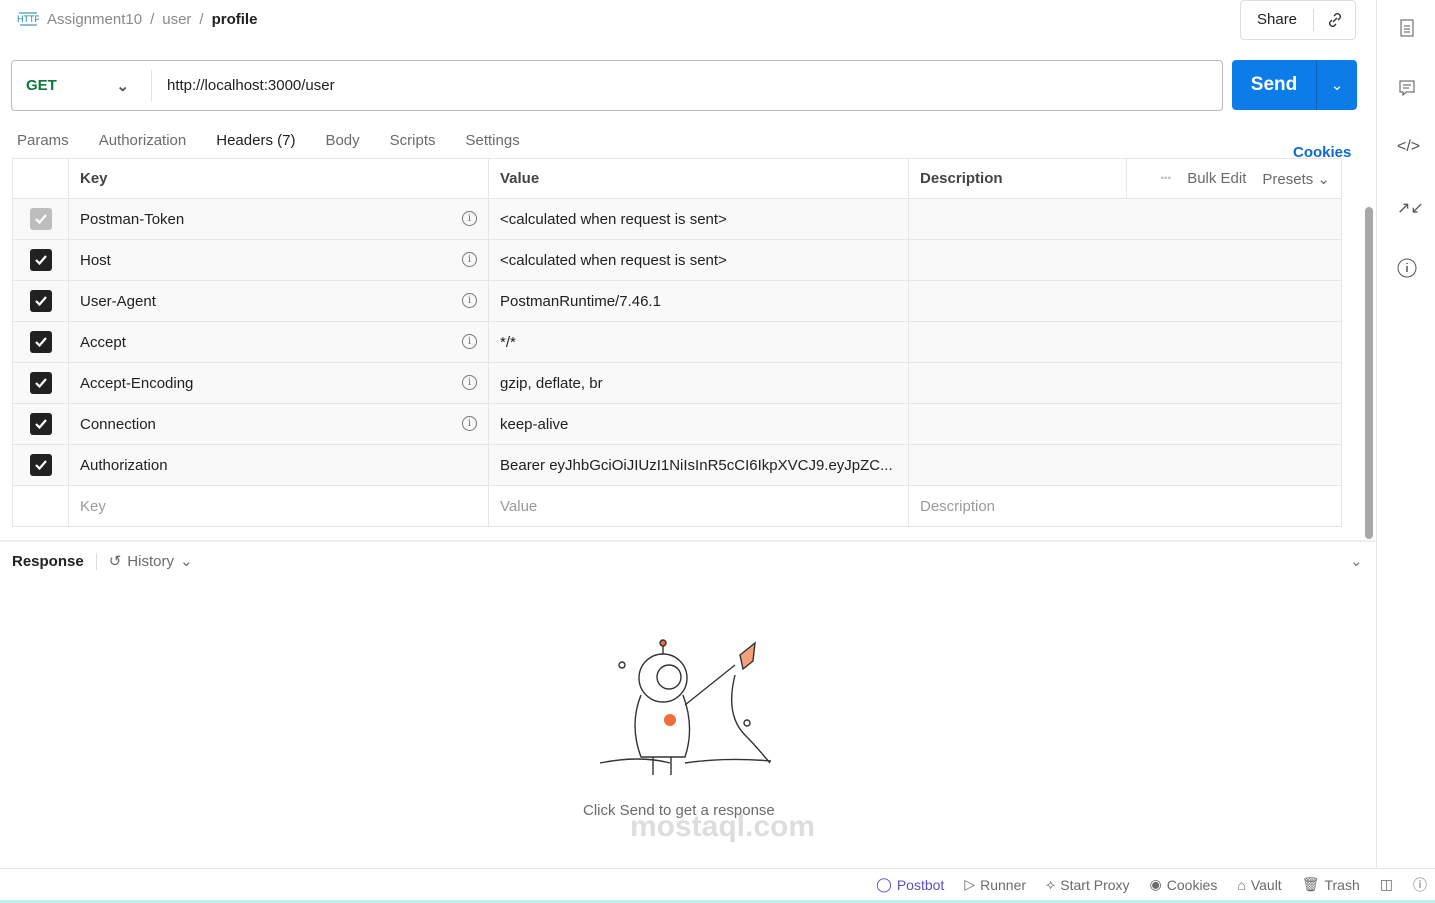 The width and height of the screenshot is (1435, 903). I want to click on runner-icon: ▷, so click(970, 884).